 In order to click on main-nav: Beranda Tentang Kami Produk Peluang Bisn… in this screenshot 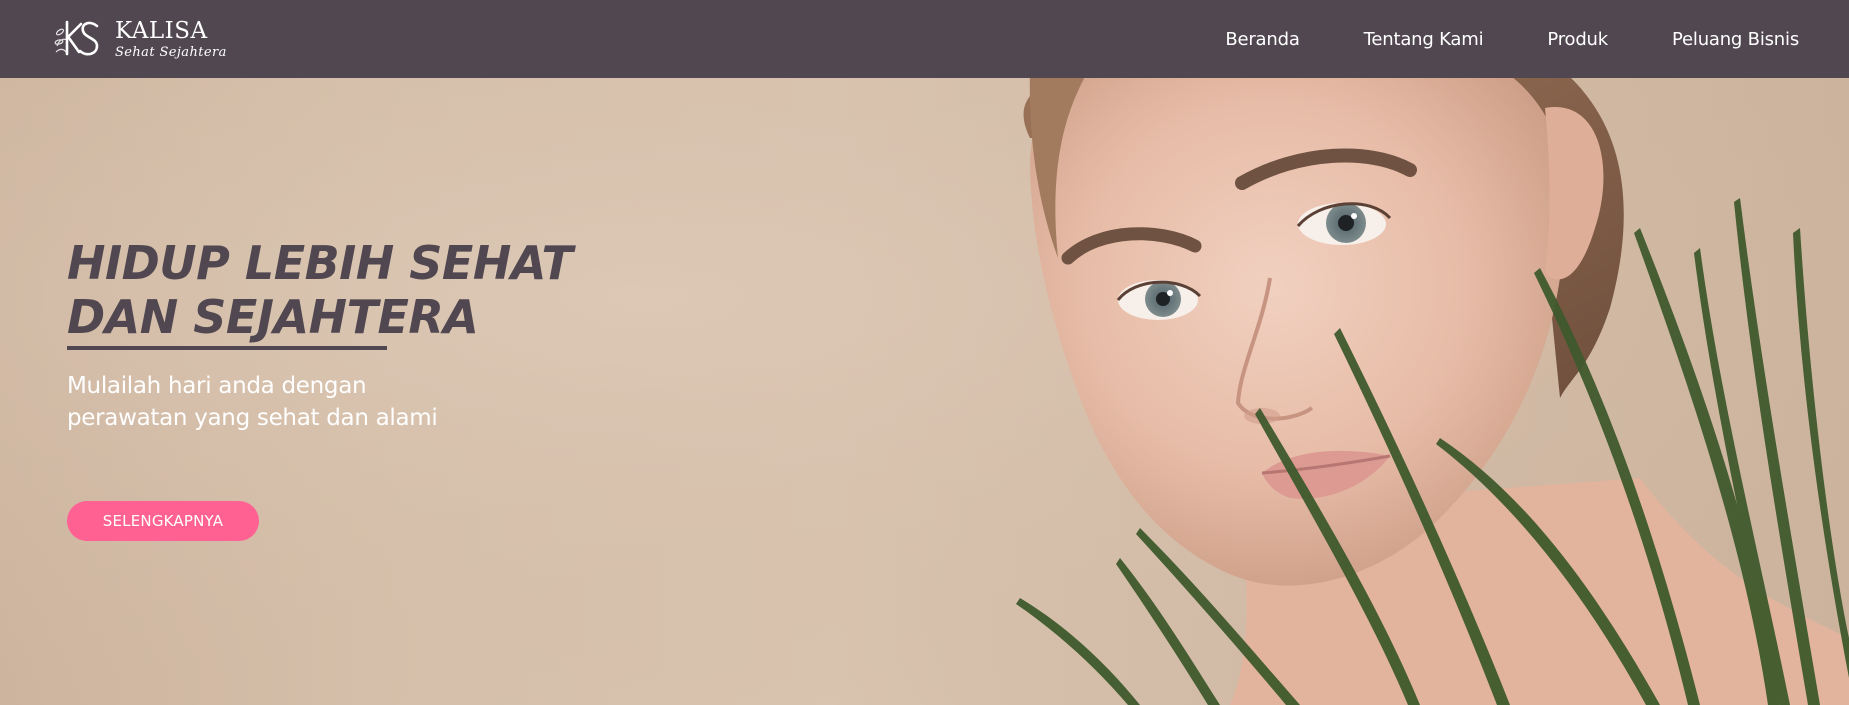, I will do `click(1512, 39)`.